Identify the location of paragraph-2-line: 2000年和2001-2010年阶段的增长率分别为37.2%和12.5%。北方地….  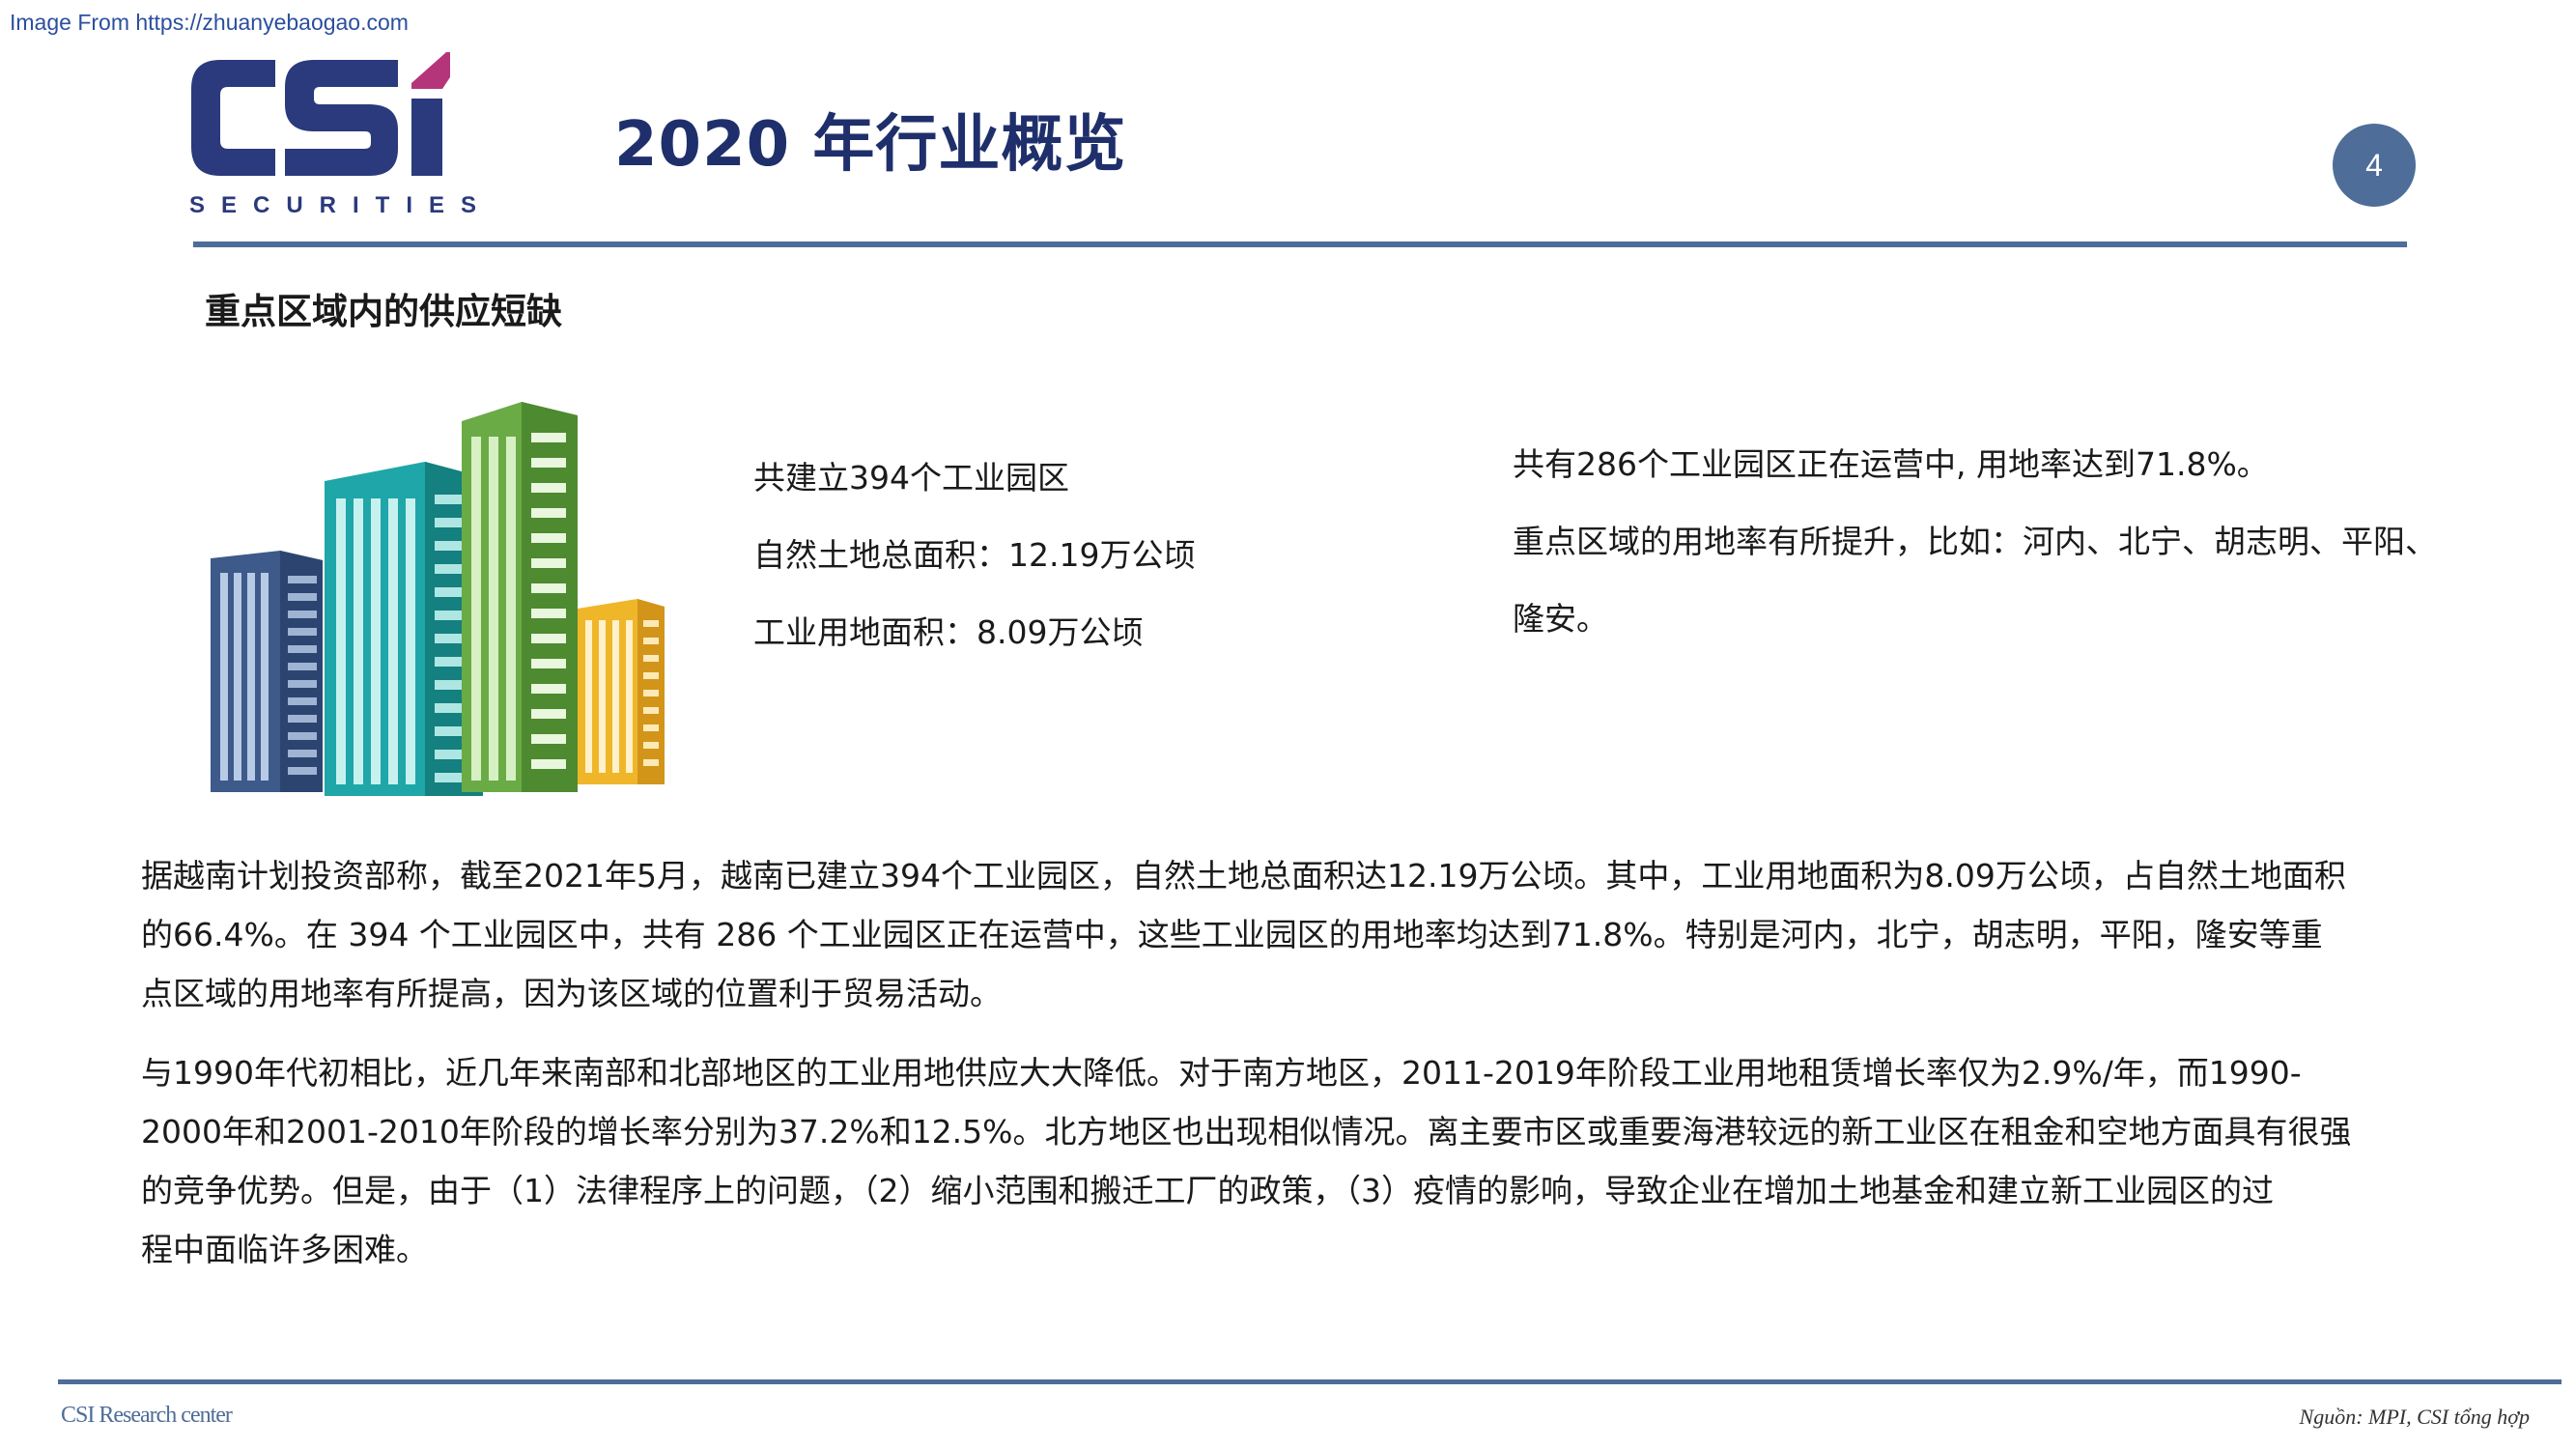
(1246, 1132).